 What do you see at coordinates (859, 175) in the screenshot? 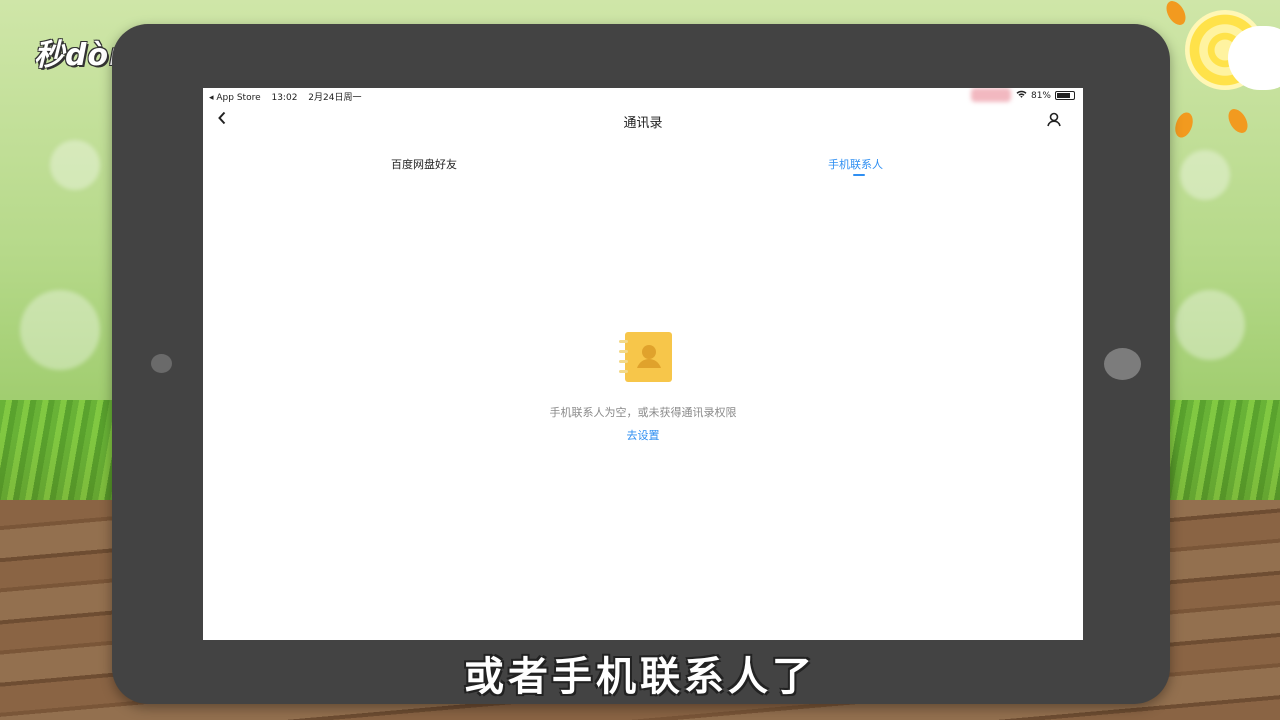
I see `active-tab-indicator` at bounding box center [859, 175].